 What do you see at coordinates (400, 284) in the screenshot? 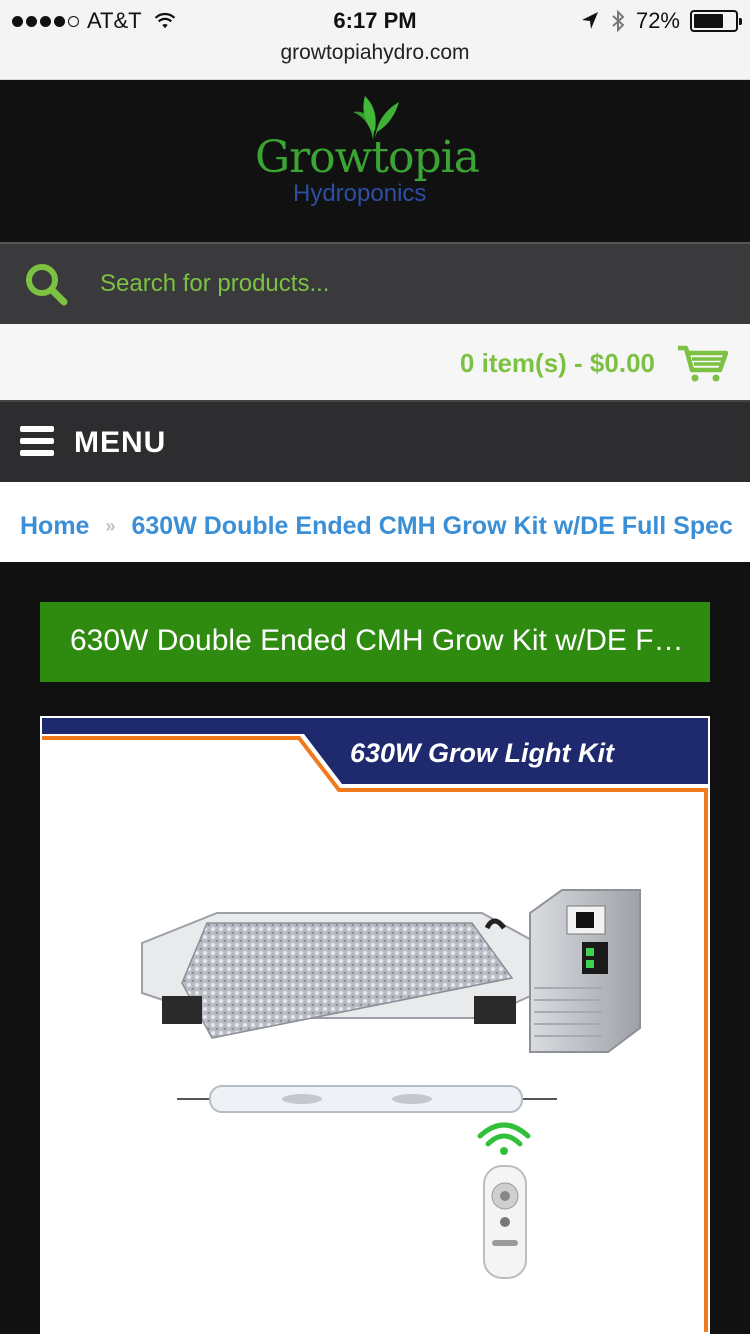
I see `search-input` at bounding box center [400, 284].